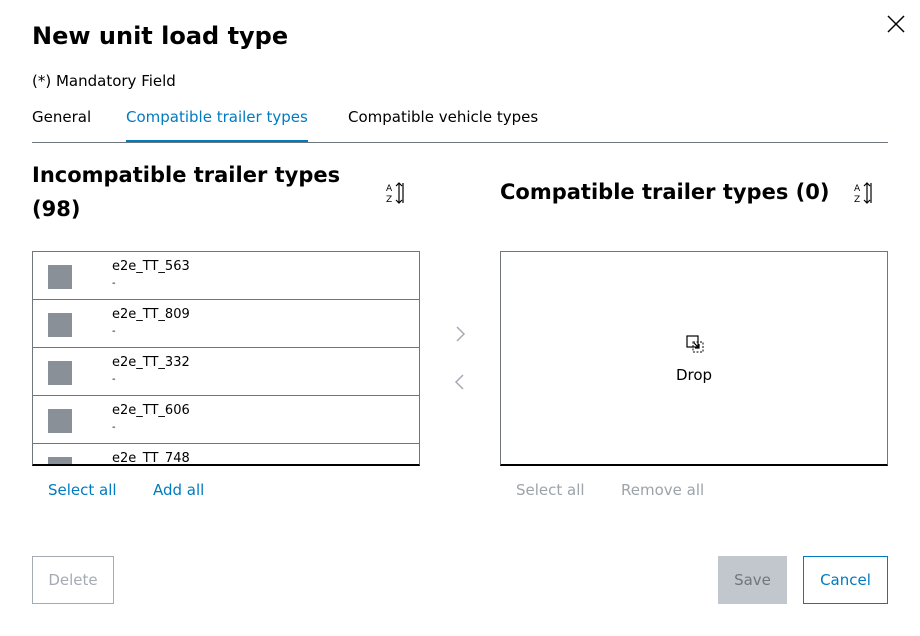 This screenshot has height=636, width=920. I want to click on list-item: e2e_TT_809 -, so click(226, 324).